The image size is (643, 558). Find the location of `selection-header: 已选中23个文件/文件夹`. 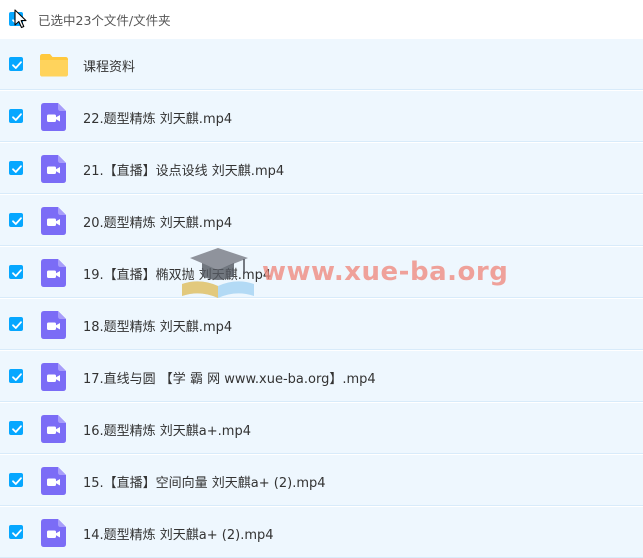

selection-header: 已选中23个文件/文件夹 is located at coordinates (321, 19).